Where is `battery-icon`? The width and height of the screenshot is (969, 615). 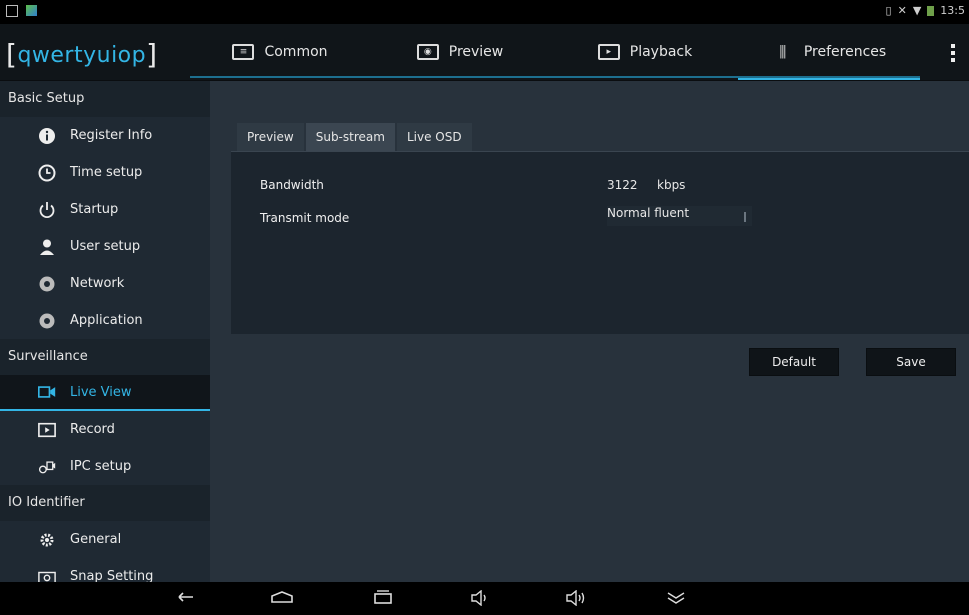 battery-icon is located at coordinates (931, 10).